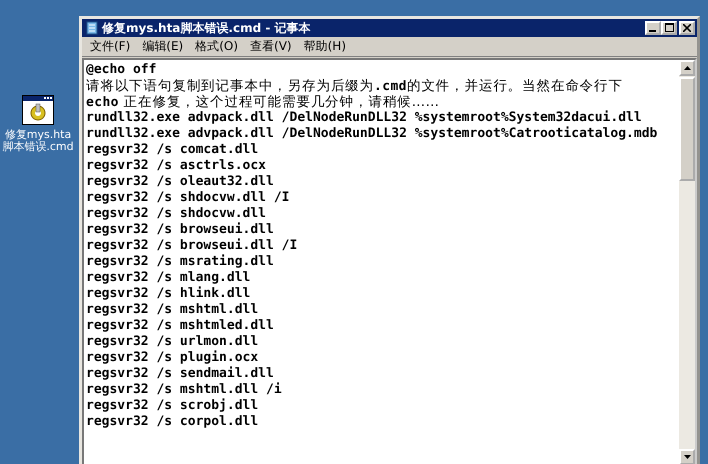 Image resolution: width=708 pixels, height=464 pixels. I want to click on text-line: regsvr32 /s shdocvw.dll, so click(177, 214).